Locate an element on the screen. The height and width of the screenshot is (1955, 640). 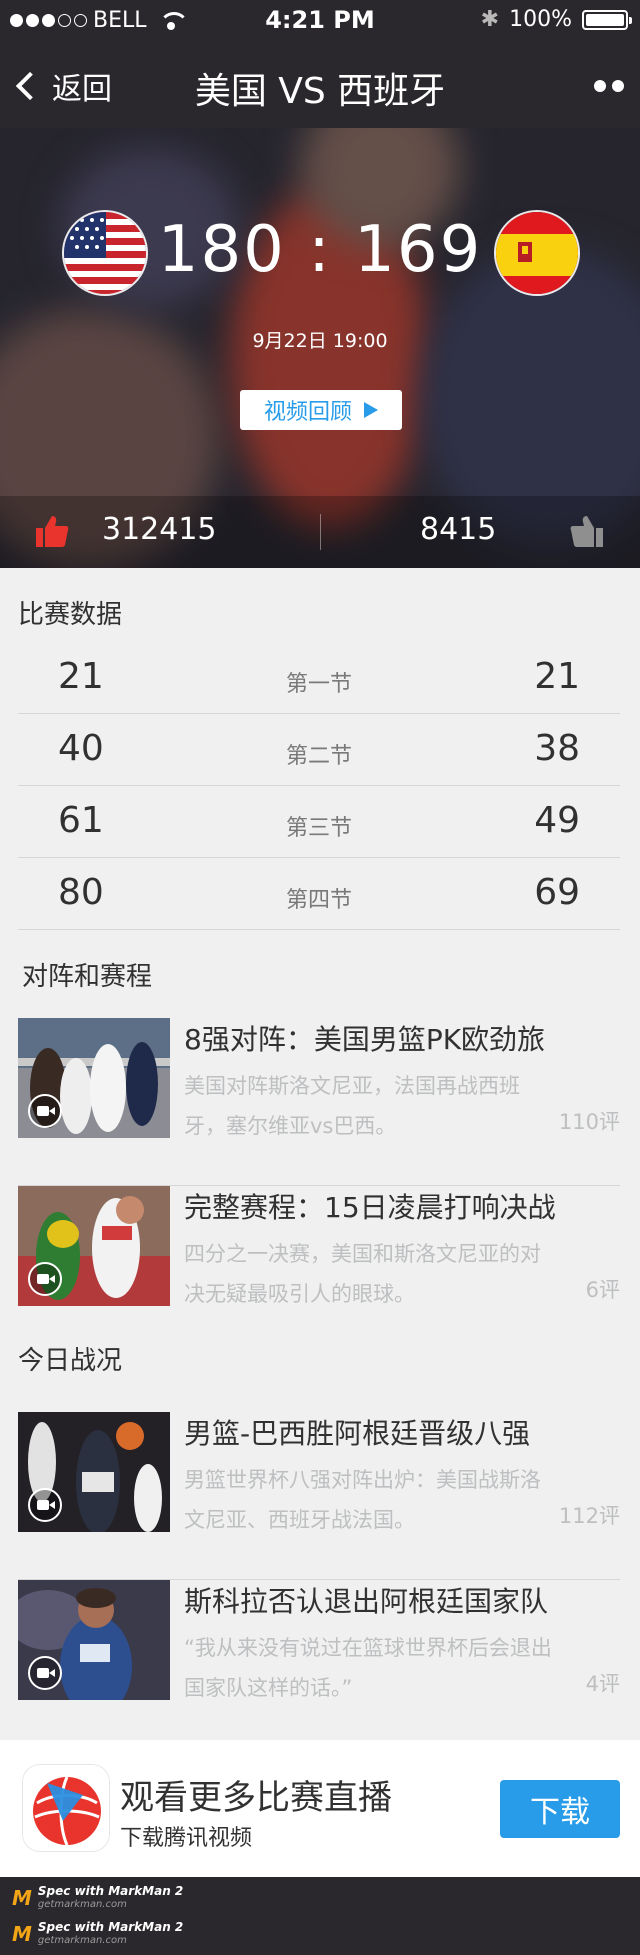
schedule-section-title: 对阵和赛程 is located at coordinates (87, 977).